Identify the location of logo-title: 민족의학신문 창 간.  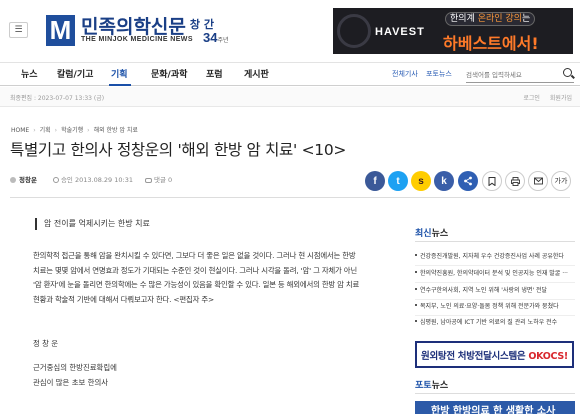
(147, 25).